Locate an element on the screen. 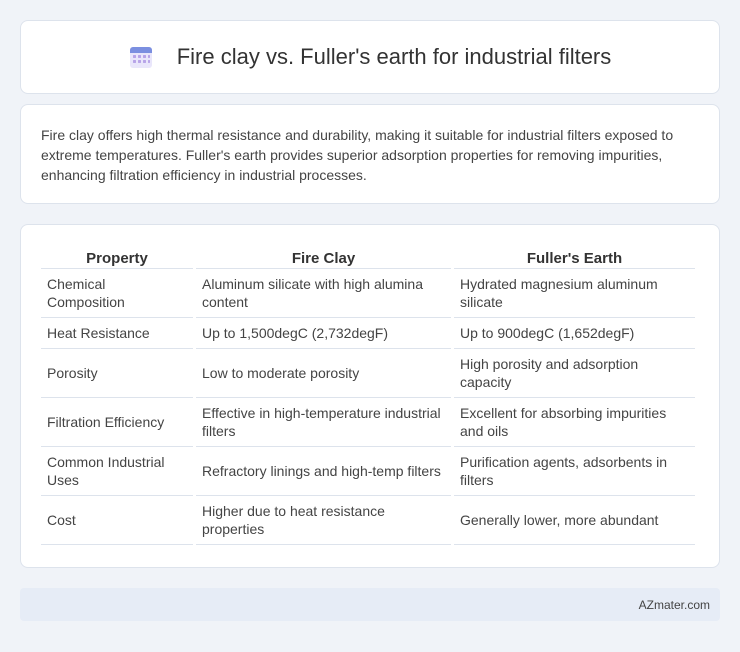  table-cell: Low to moderate porosity is located at coordinates (323, 373).